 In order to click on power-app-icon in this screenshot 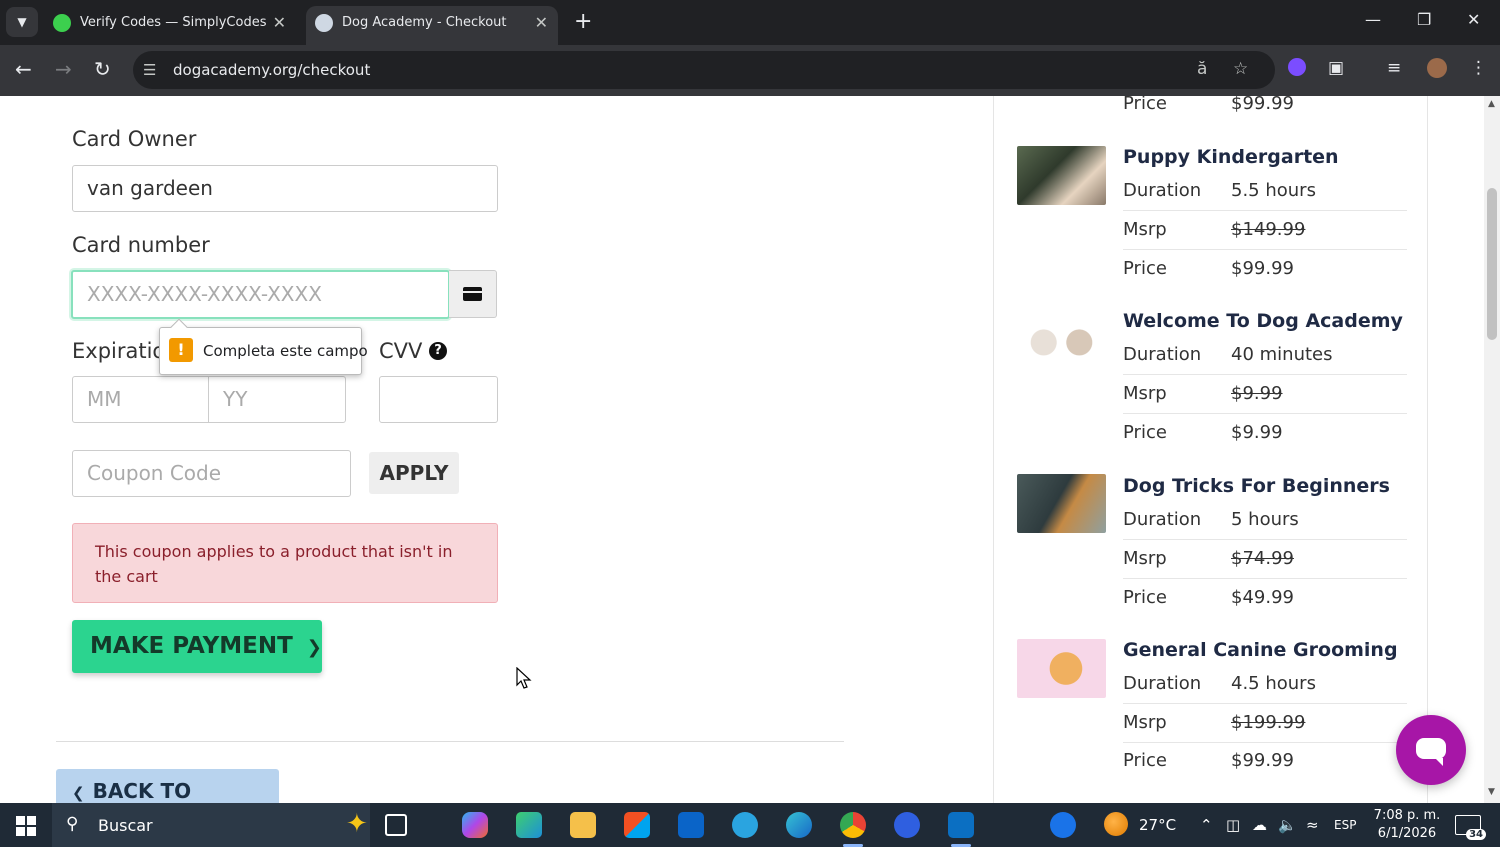, I will do `click(961, 829)`.